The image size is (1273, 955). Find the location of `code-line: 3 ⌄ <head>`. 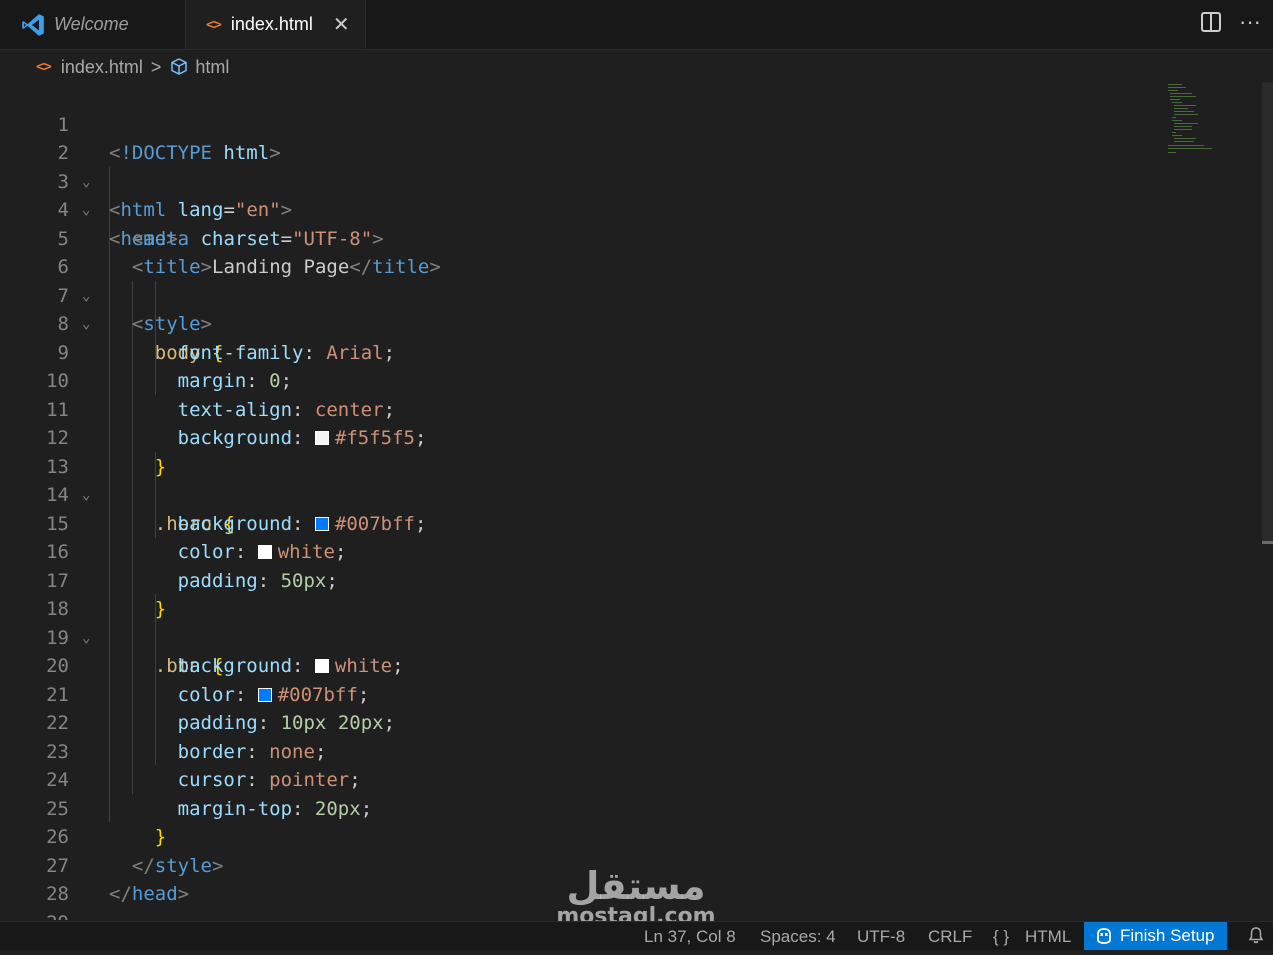

code-line: 3 ⌄ <head> is located at coordinates (580, 194).